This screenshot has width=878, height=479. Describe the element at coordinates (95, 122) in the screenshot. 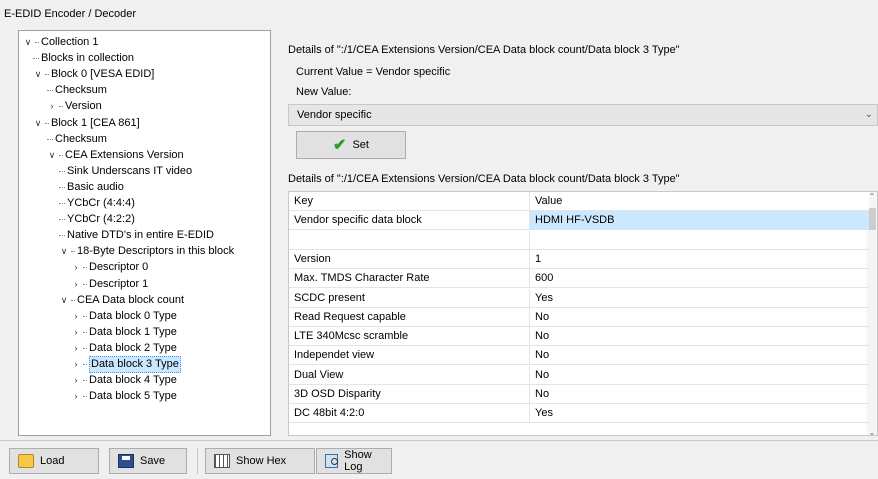

I see `tree-item-label: Block 1 [CEA 861]` at that location.